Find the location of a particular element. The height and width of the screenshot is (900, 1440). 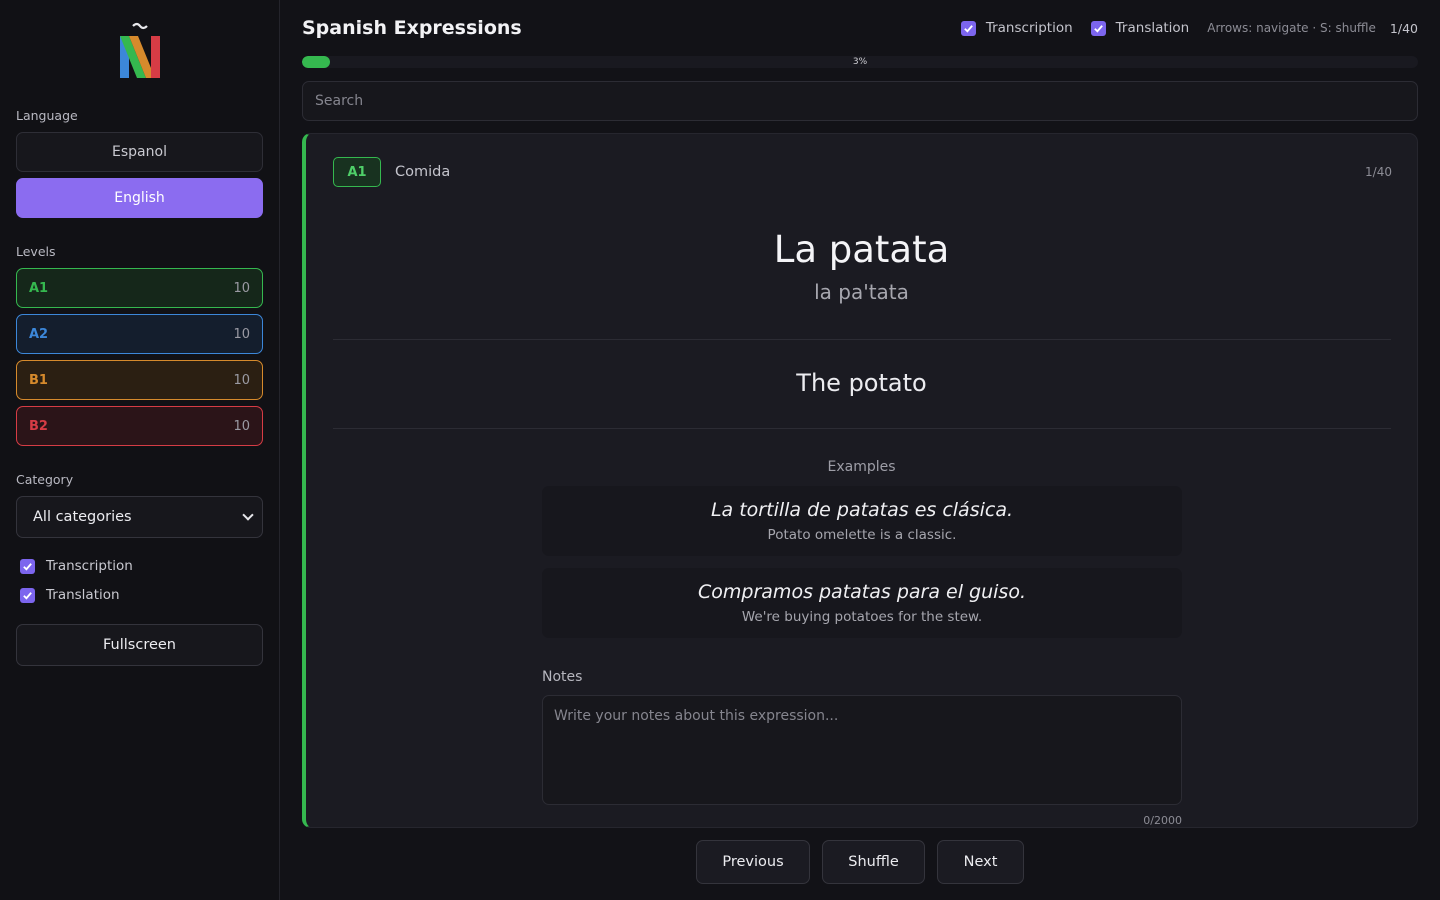

progress-bar is located at coordinates (860, 62).